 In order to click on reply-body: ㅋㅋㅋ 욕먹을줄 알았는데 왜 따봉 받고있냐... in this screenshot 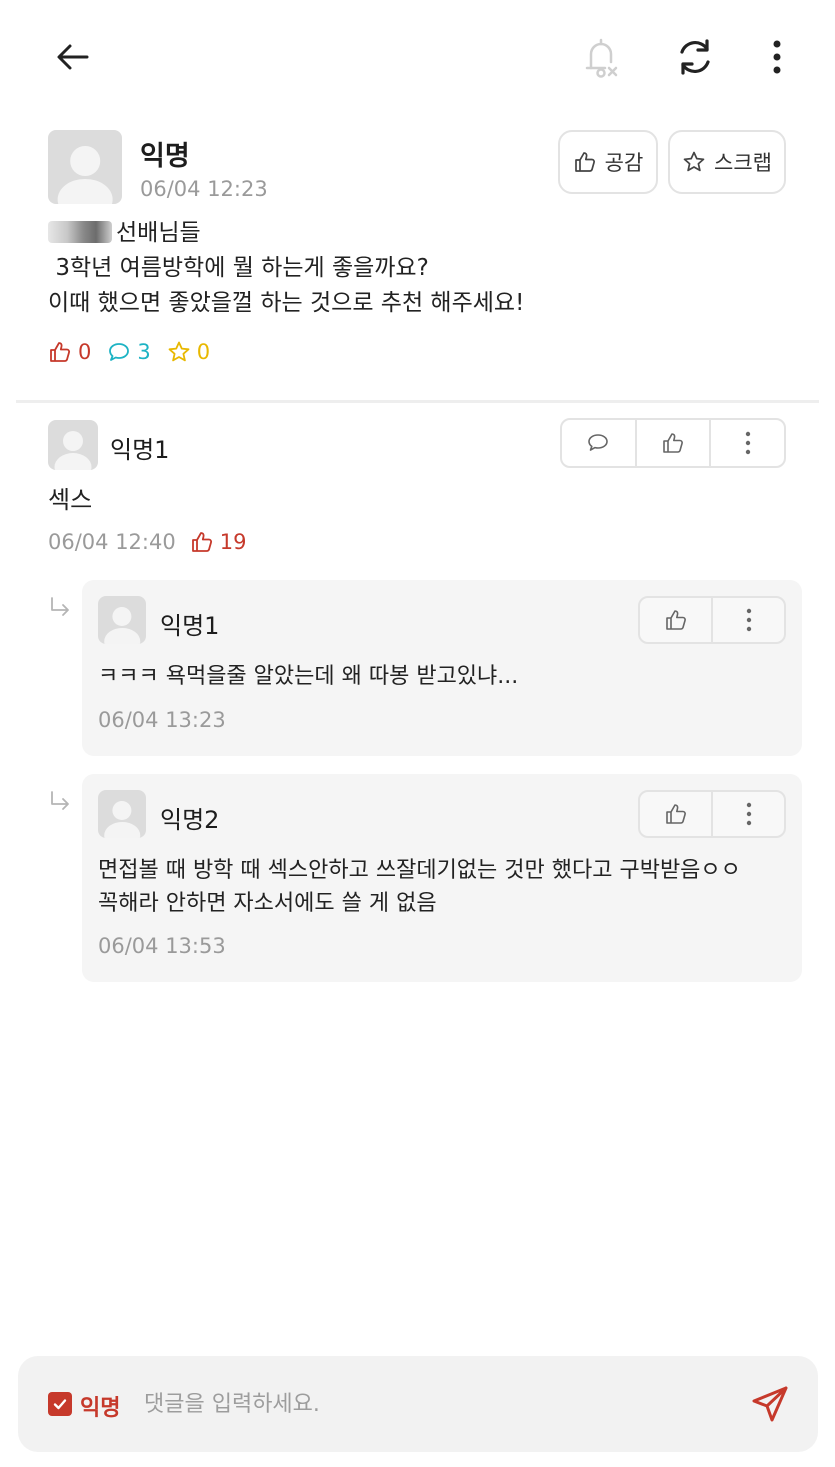, I will do `click(308, 676)`.